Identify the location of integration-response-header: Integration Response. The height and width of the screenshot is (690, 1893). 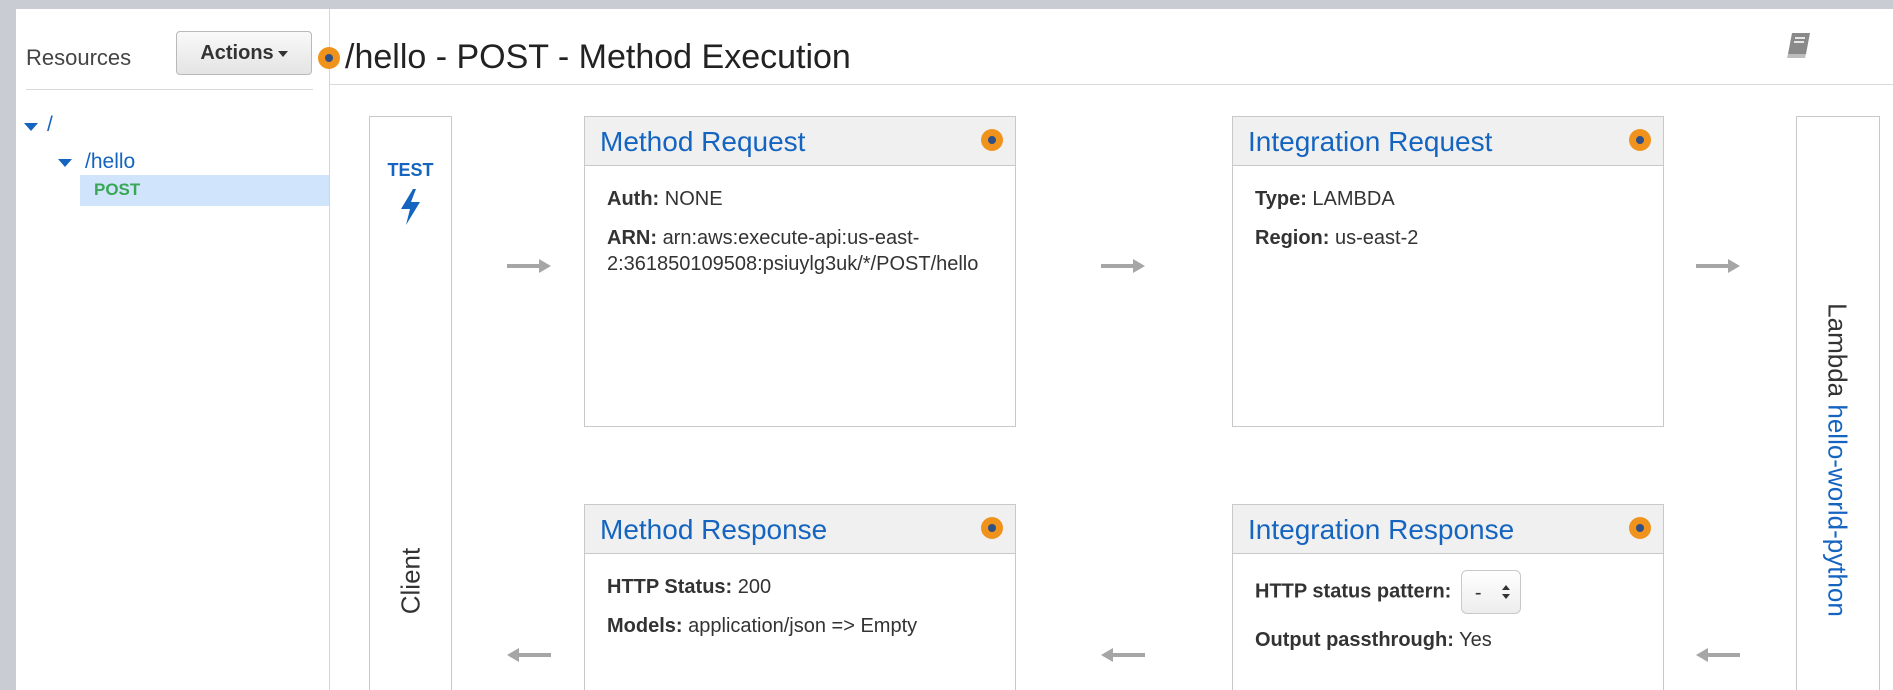
(1448, 529).